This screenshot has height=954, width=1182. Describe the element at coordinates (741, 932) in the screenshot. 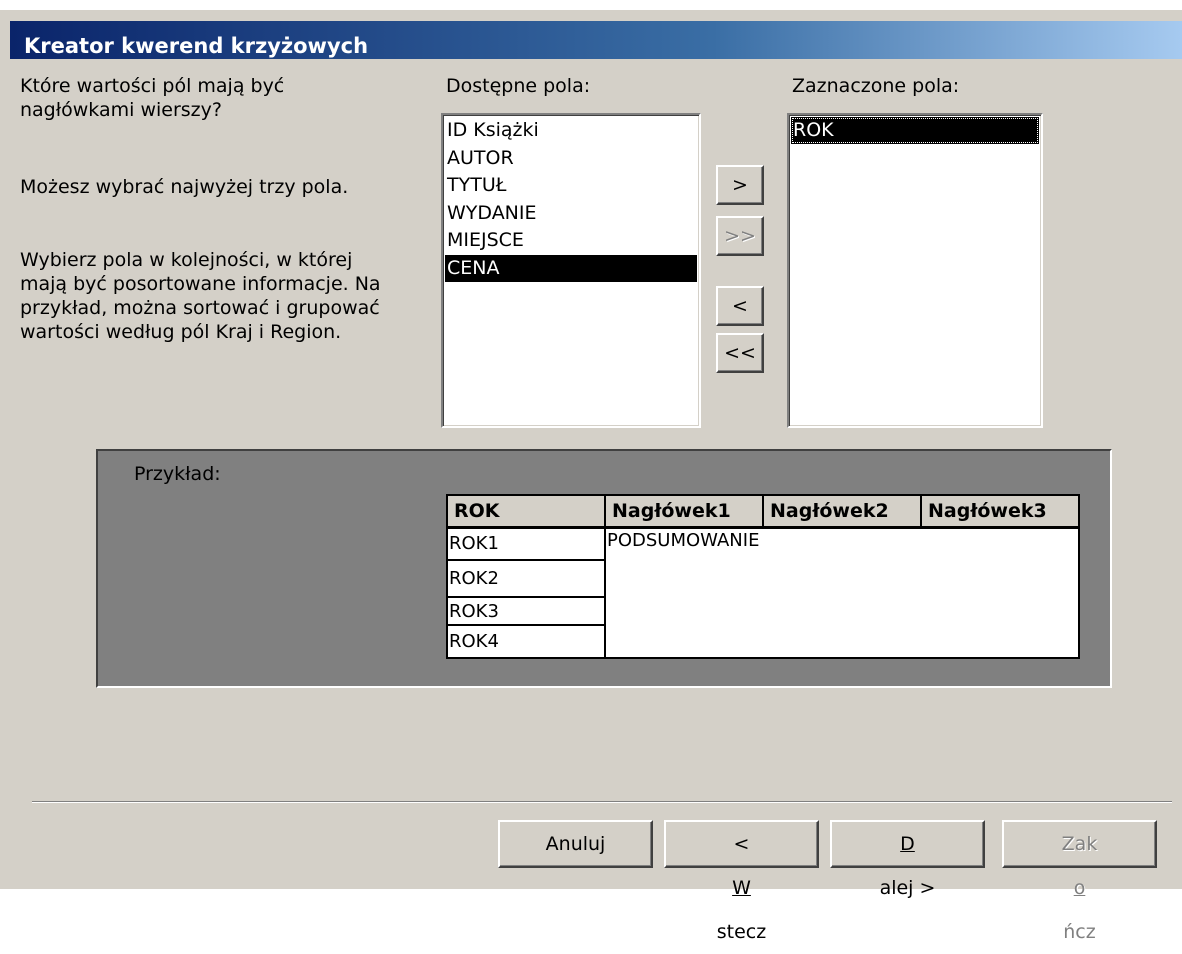

I see `back-rest: stecz` at that location.